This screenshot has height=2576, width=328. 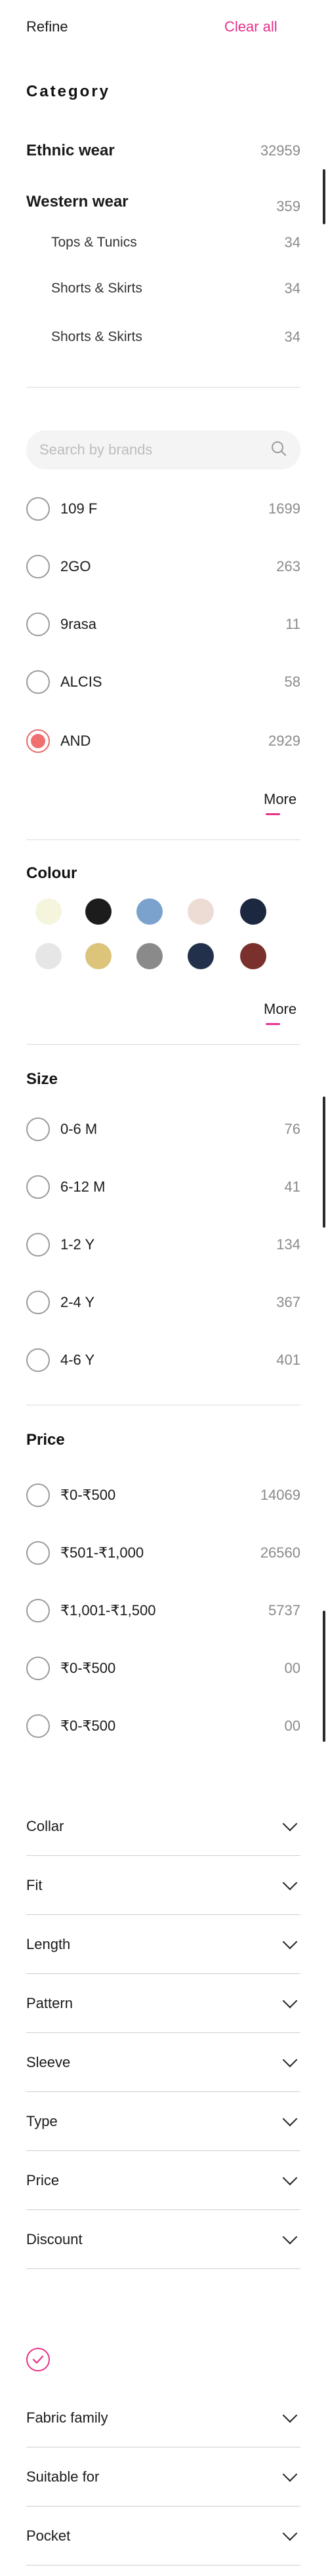 I want to click on brand-label: AND, so click(x=75, y=741).